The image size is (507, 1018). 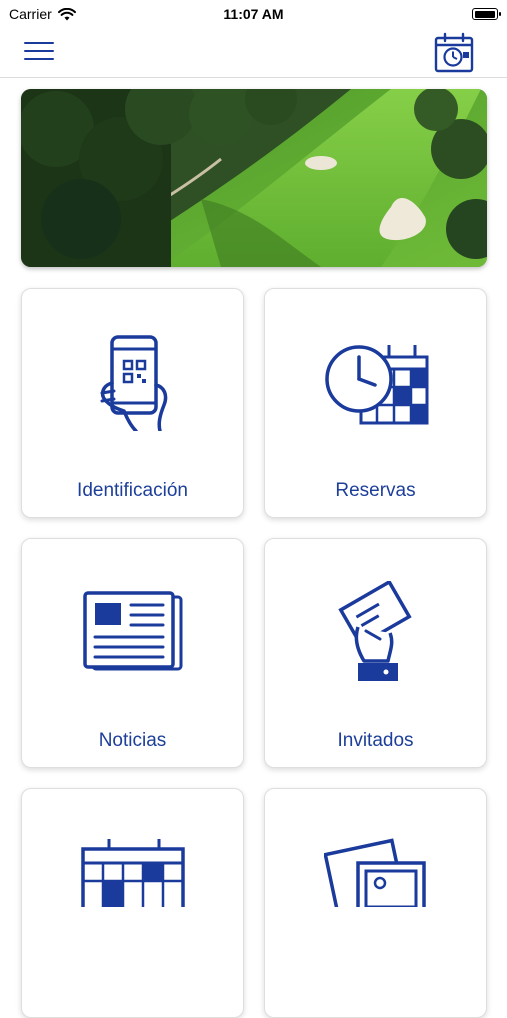 I want to click on photo-gallery-icon, so click(x=374, y=872).